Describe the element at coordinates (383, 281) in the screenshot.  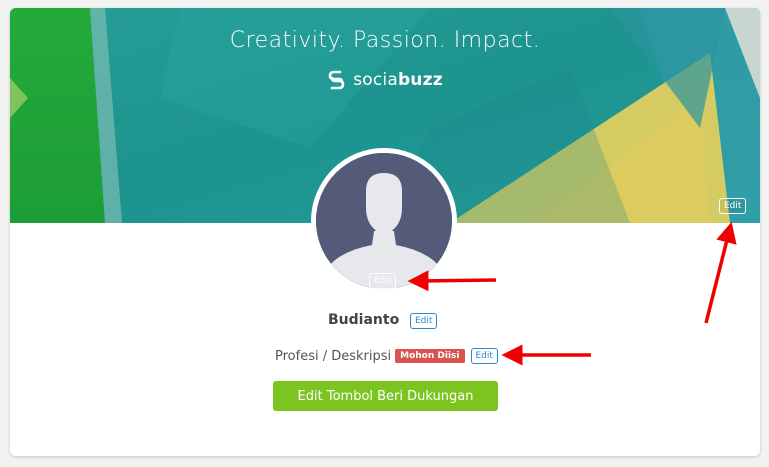
I see `edit-avatar-button: Edit` at that location.